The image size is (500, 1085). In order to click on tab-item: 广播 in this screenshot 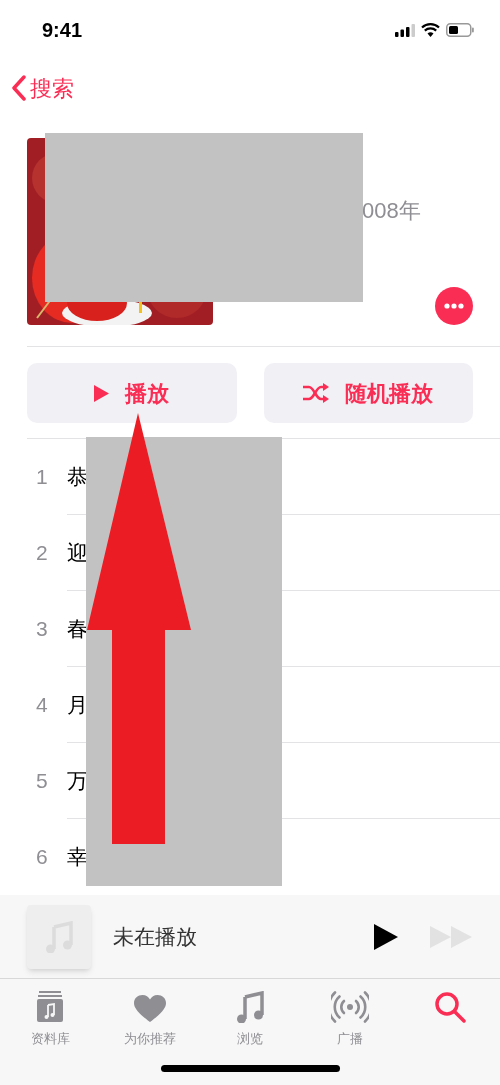, I will do `click(350, 1019)`.